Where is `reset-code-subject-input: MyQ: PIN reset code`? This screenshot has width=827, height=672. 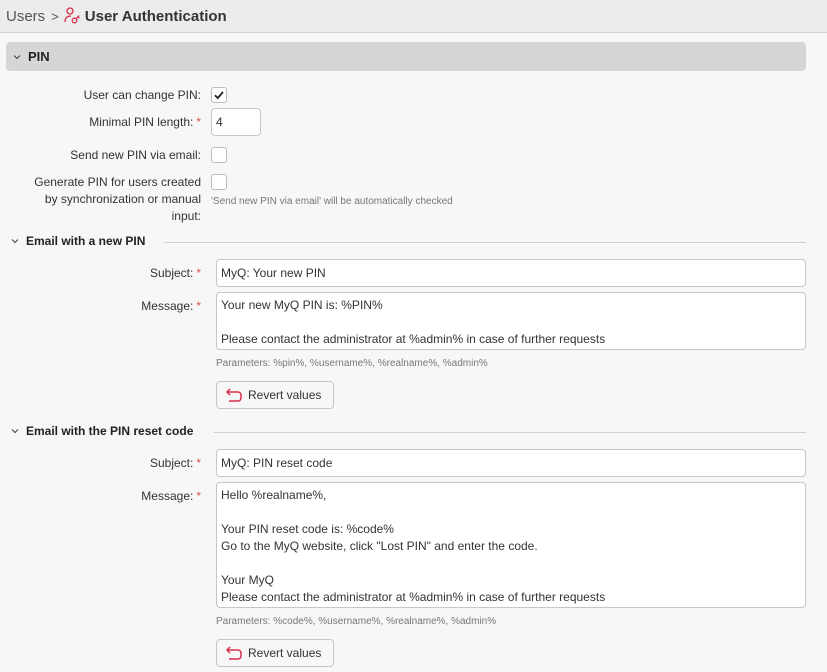 reset-code-subject-input: MyQ: PIN reset code is located at coordinates (511, 463).